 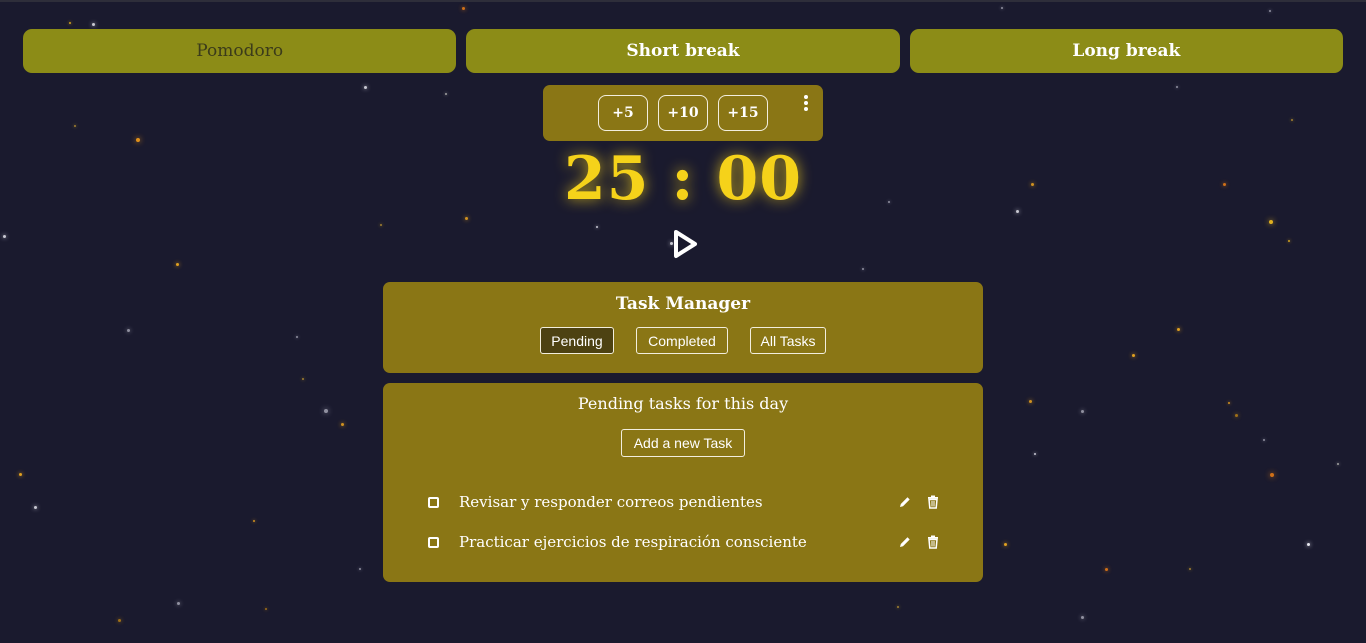 What do you see at coordinates (806, 104) in the screenshot?
I see `more-vertical-icon` at bounding box center [806, 104].